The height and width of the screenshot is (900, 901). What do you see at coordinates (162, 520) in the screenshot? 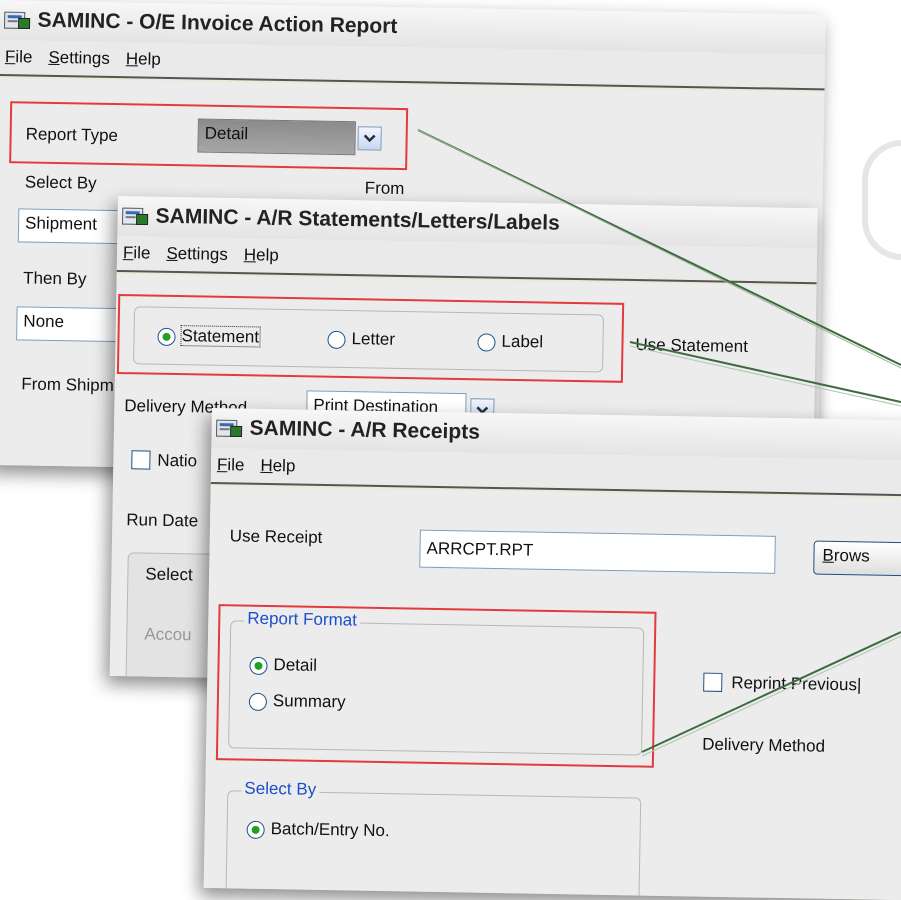
I see `run-date-label: Run Date` at bounding box center [162, 520].